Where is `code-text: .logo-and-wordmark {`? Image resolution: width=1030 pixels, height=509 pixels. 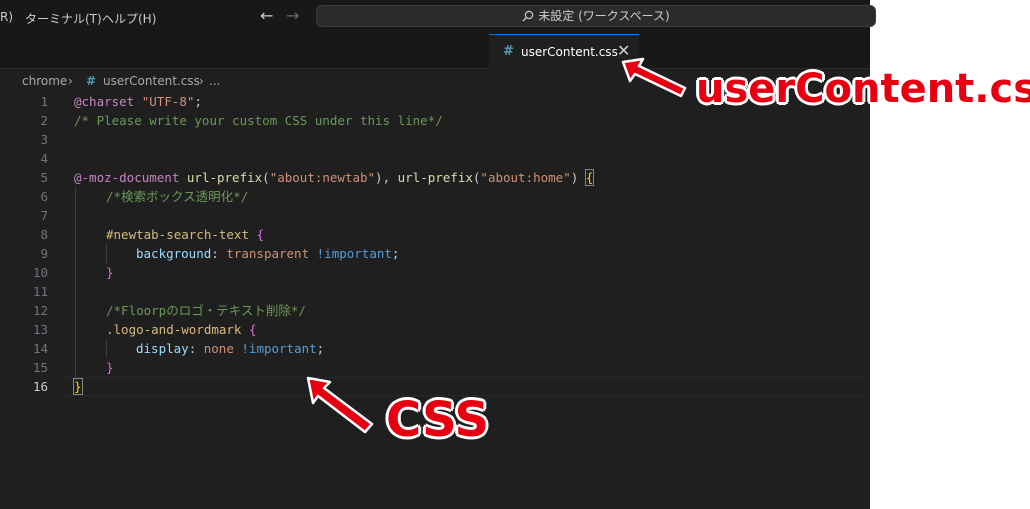
code-text: .logo-and-wordmark { is located at coordinates (181, 329).